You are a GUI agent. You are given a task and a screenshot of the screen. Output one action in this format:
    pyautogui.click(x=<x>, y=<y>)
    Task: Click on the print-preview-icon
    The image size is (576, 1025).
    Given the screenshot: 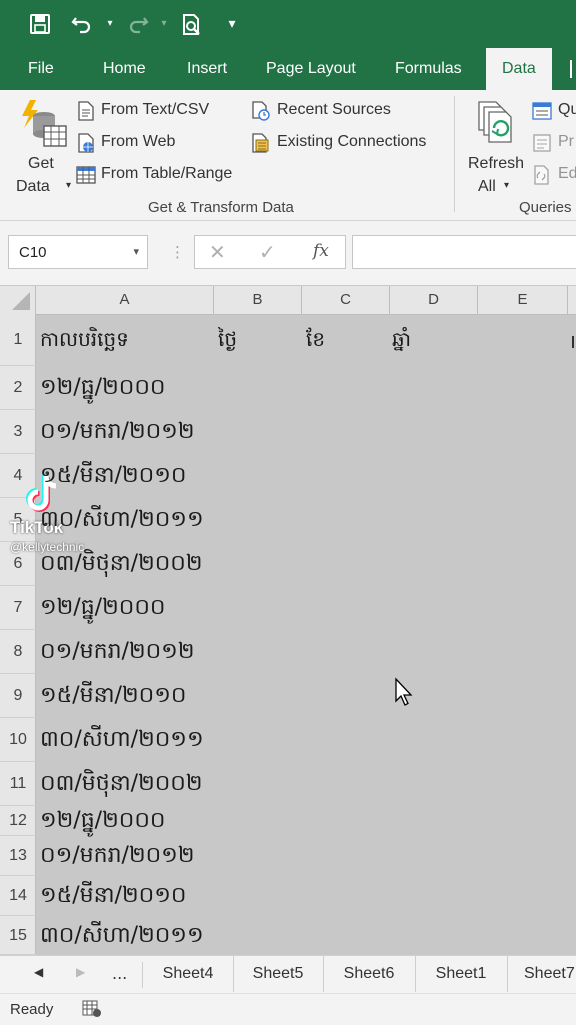 What is the action you would take?
    pyautogui.click(x=192, y=24)
    